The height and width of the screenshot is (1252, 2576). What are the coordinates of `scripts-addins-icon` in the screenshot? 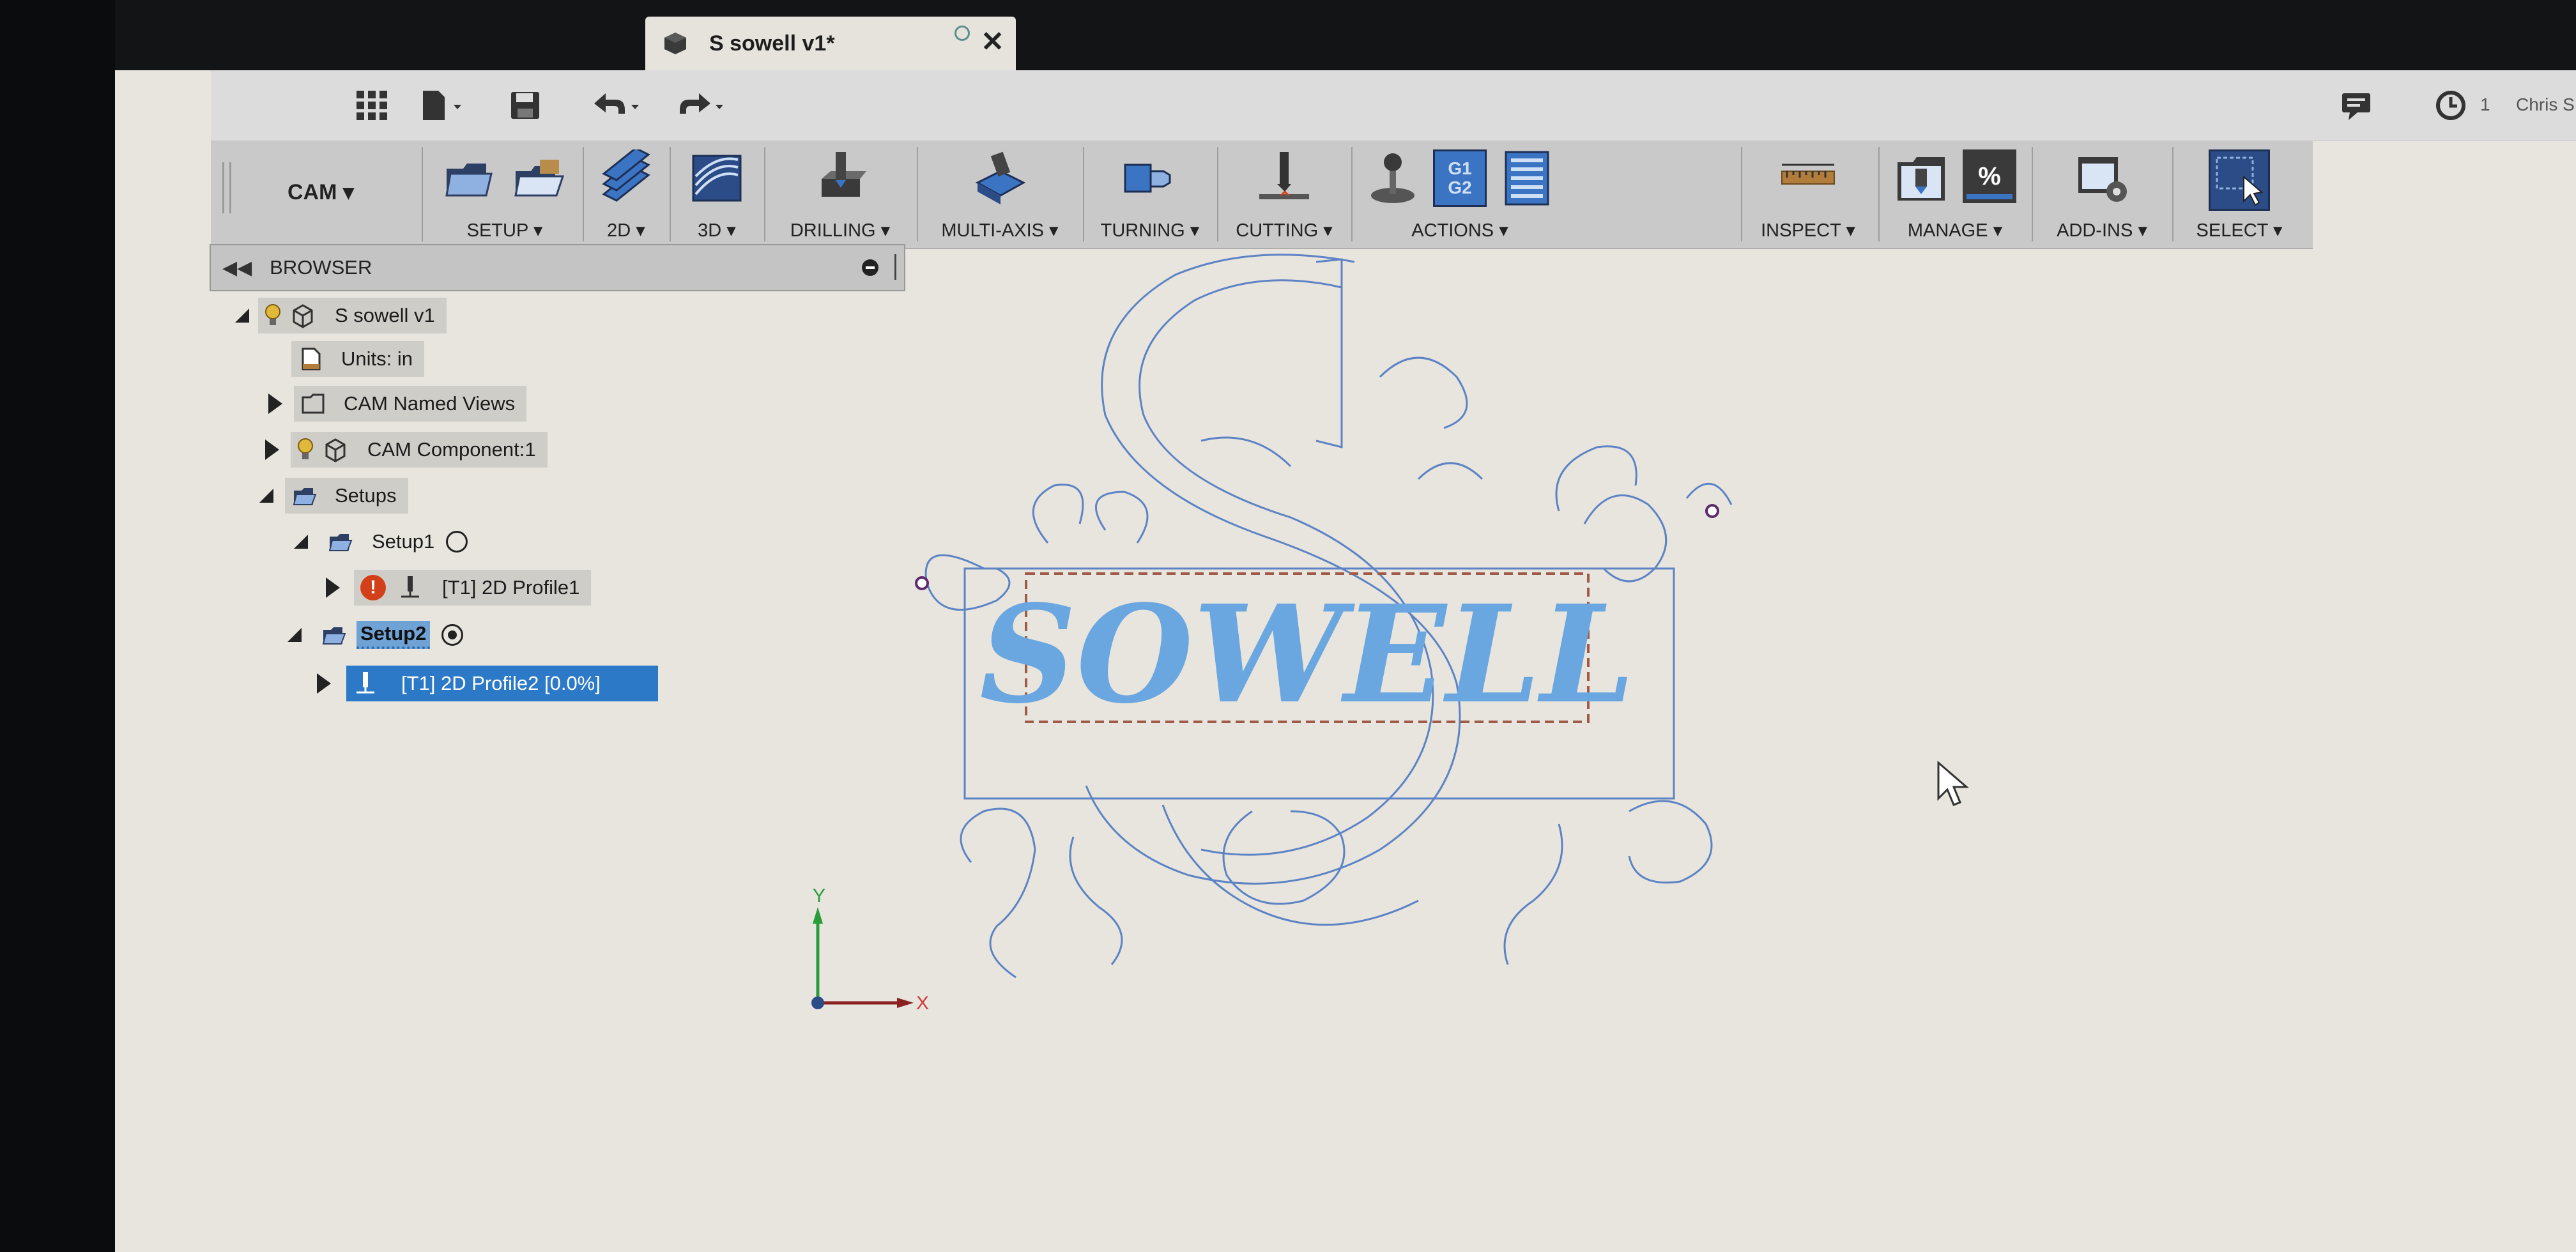 It's located at (2102, 178).